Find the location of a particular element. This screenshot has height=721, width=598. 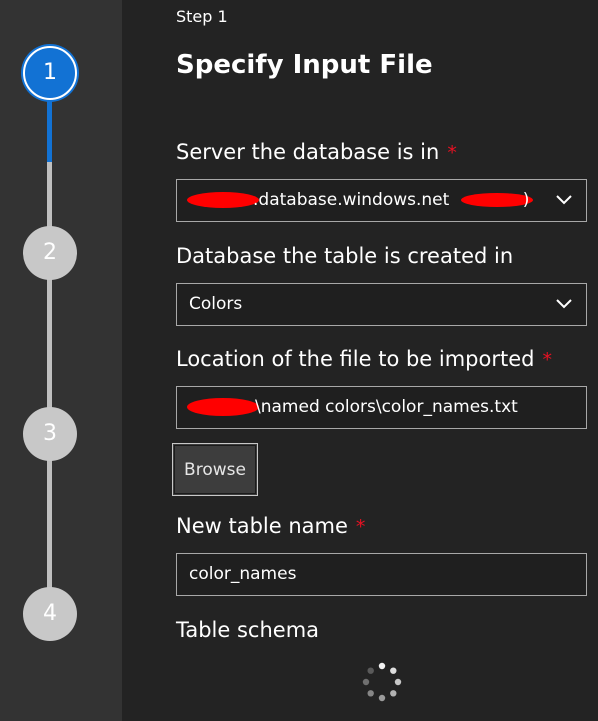

table-schema-label-text: Table schema is located at coordinates (248, 630).